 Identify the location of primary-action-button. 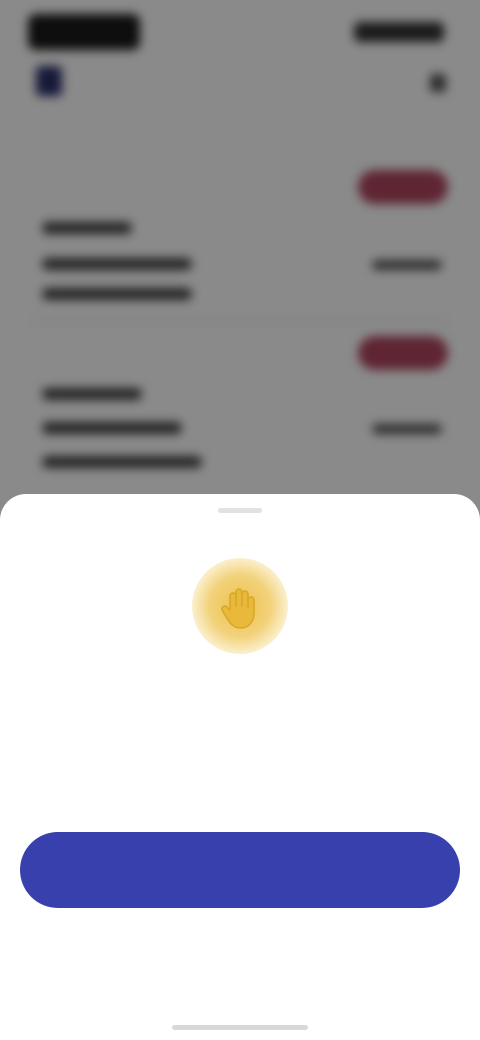
(240, 870).